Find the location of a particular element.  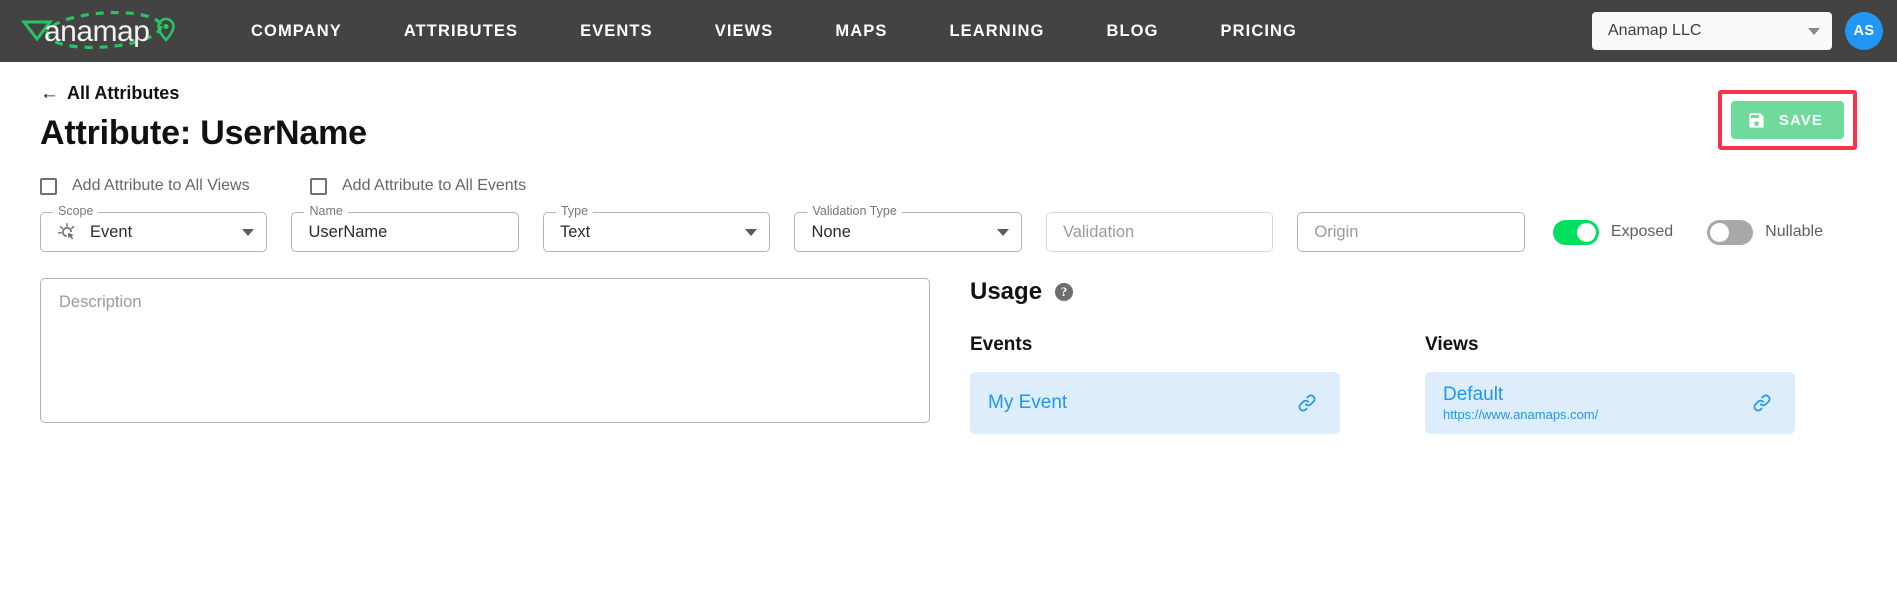

checkbox-add-to-all-events: Add Attribute to All Events is located at coordinates (418, 186).